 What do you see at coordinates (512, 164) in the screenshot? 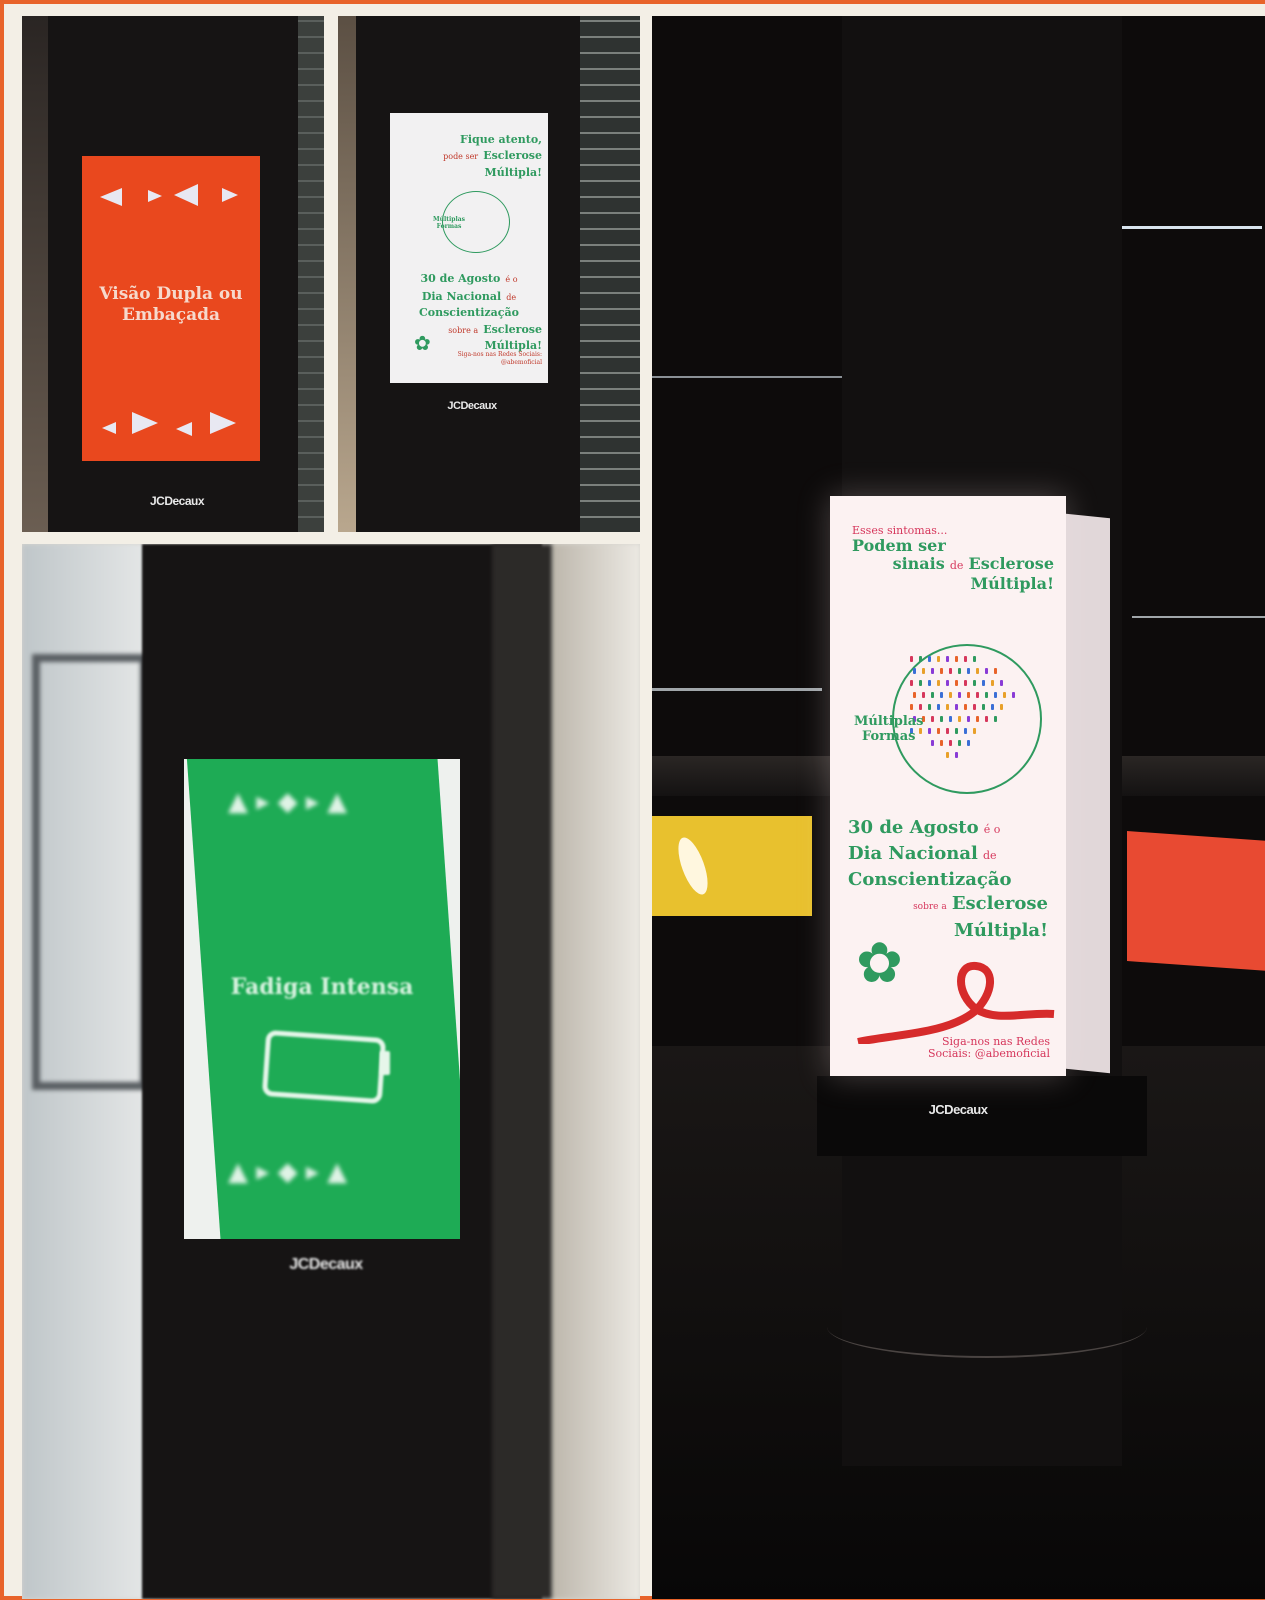
I see `headline-big: Esclerose Múltipla!` at bounding box center [512, 164].